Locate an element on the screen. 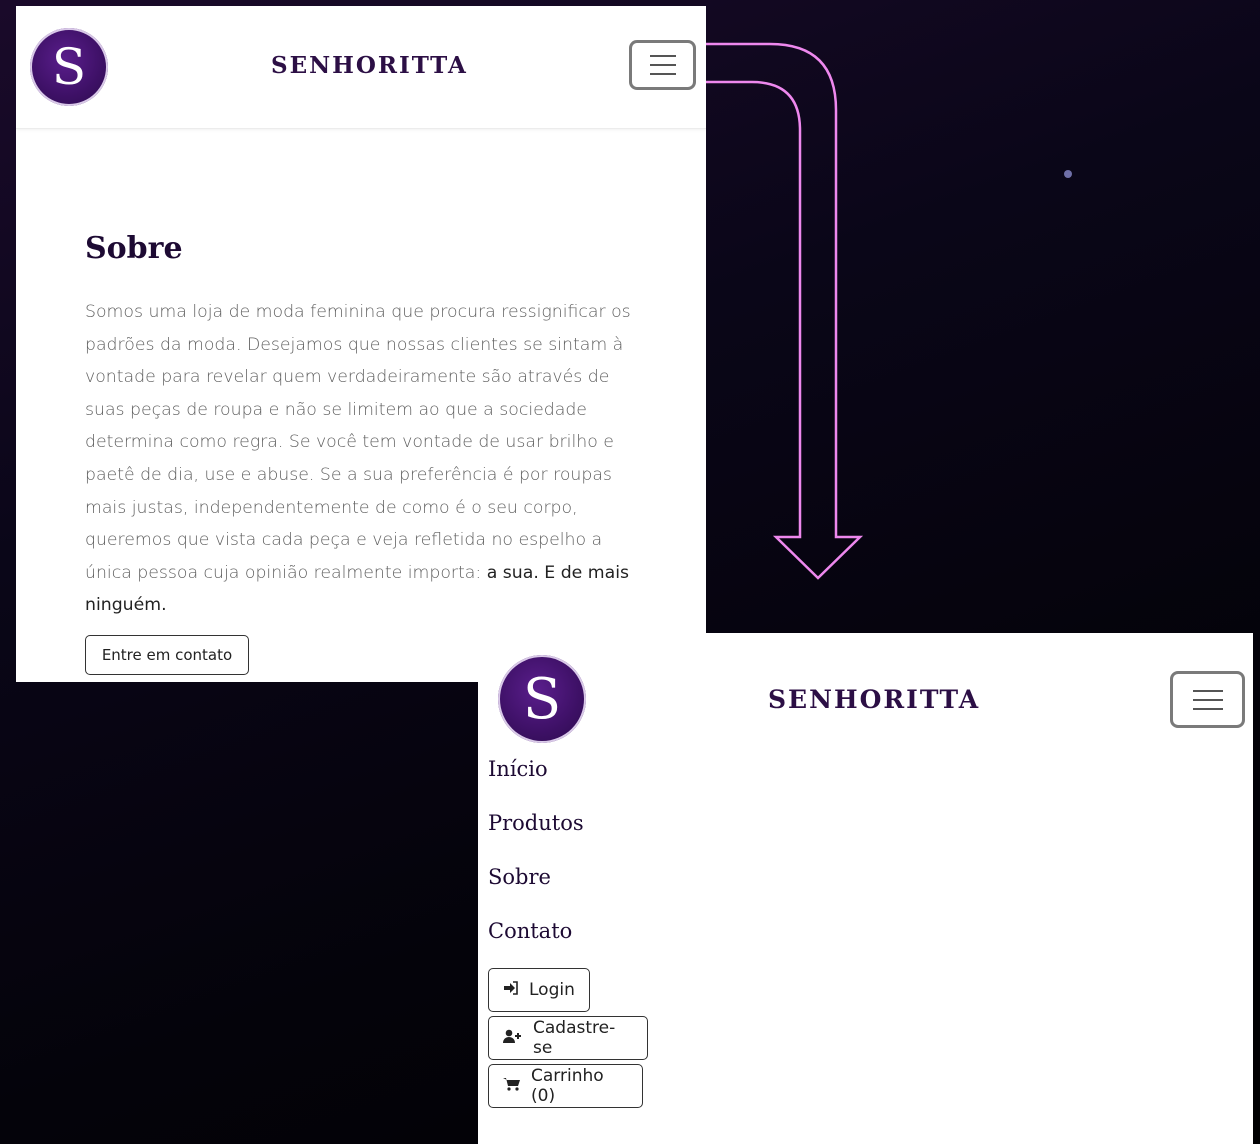 Image resolution: width=1260 pixels, height=1144 pixels. arrow-outline is located at coordinates (785, 311).